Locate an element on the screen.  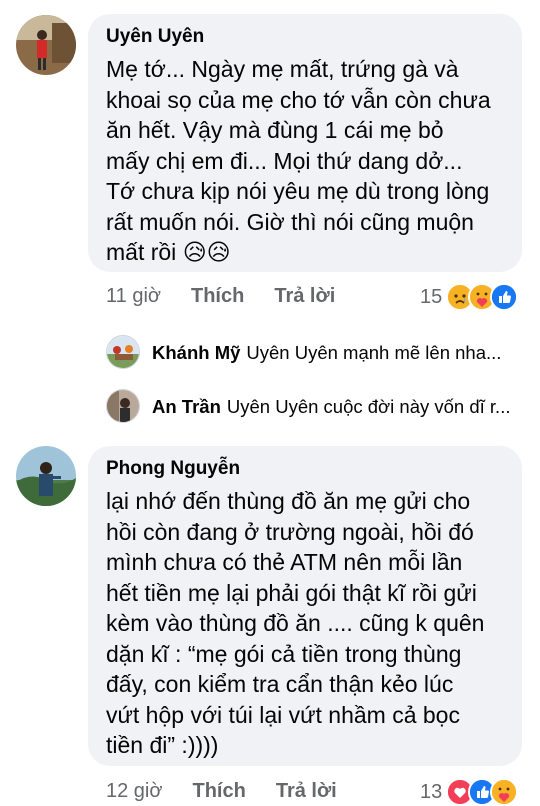
like-icon is located at coordinates (504, 297).